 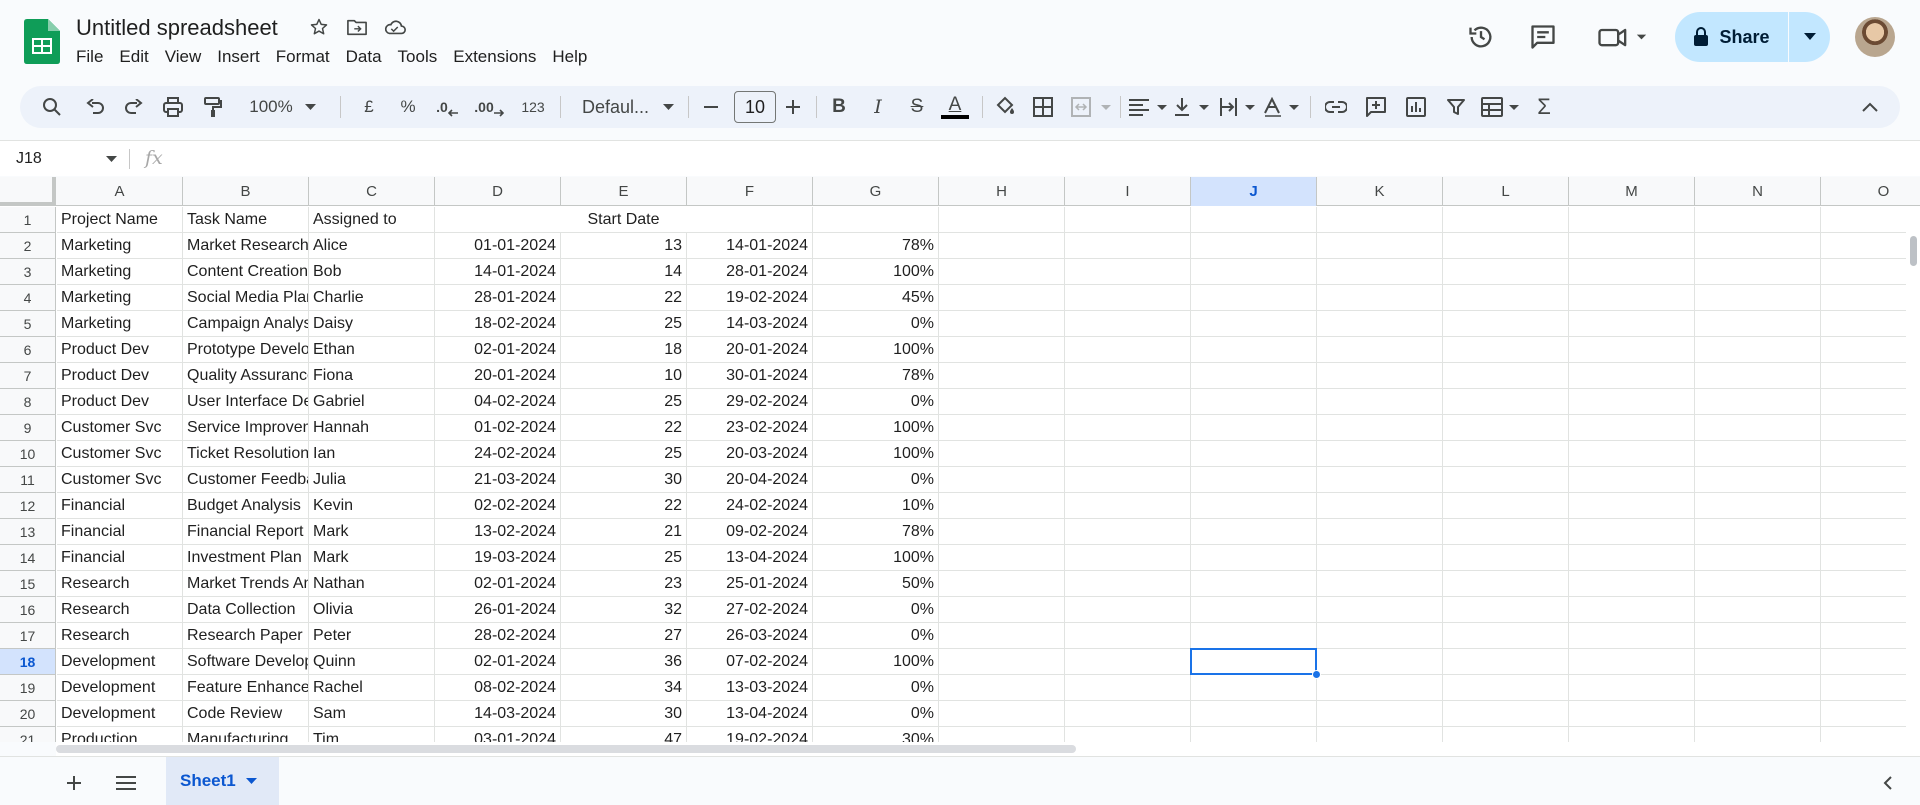 I want to click on redo-icon, so click(x=134, y=107).